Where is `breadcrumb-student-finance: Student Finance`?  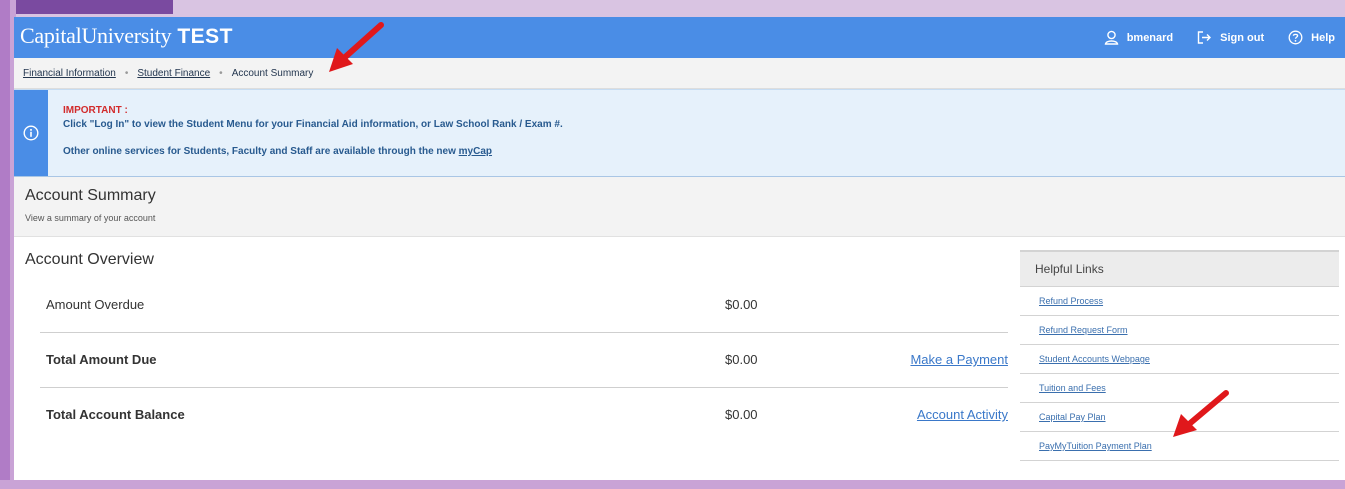 breadcrumb-student-finance: Student Finance is located at coordinates (173, 73).